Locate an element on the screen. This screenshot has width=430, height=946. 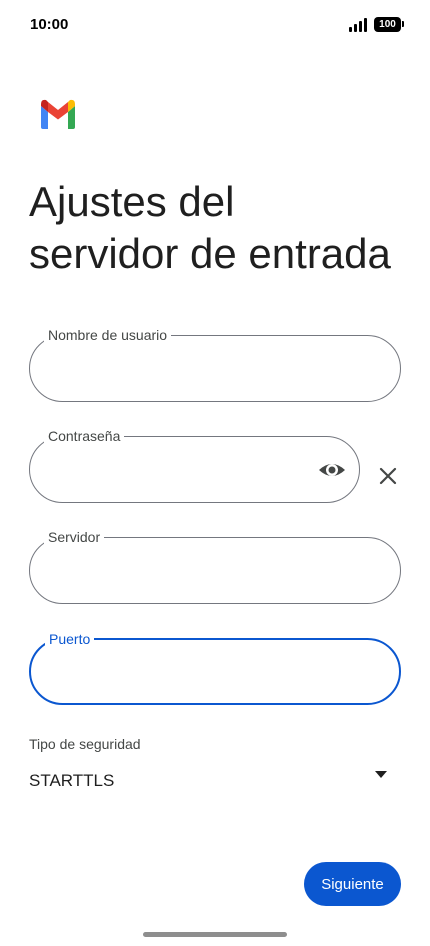
port-field: Puerto is located at coordinates (215, 667).